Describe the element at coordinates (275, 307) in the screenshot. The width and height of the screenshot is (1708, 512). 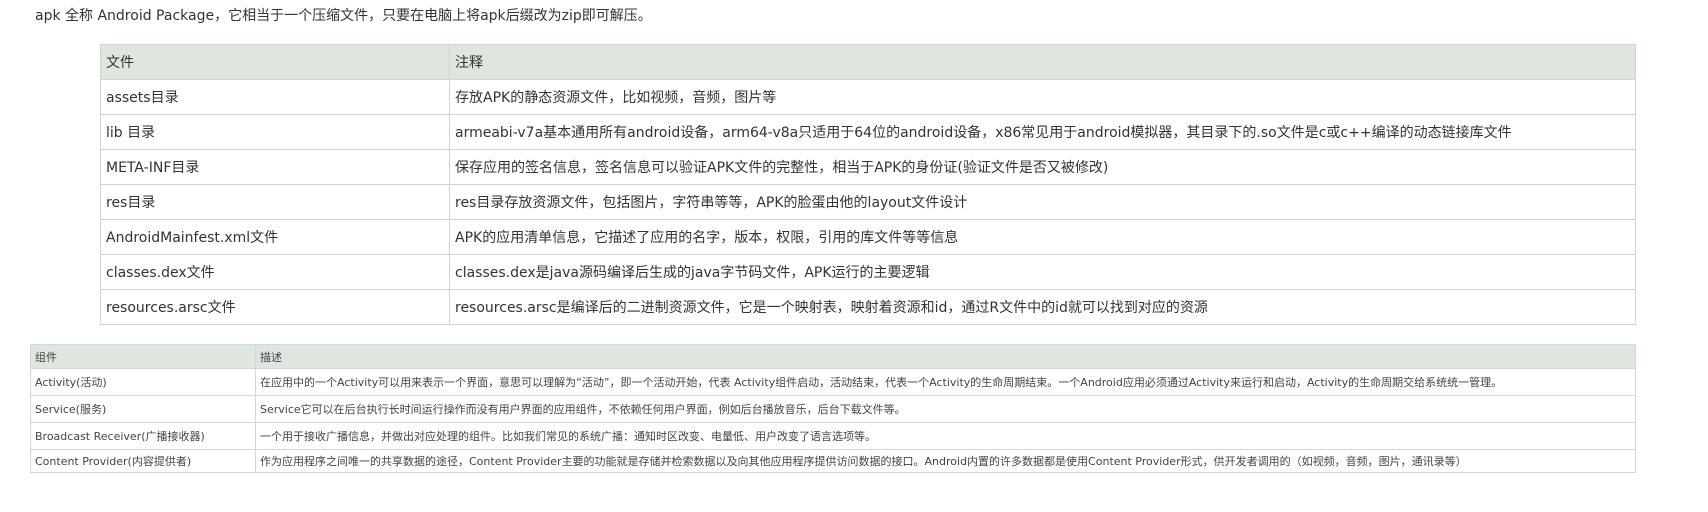
I see `file-name-cell: resources.arsc文件` at that location.